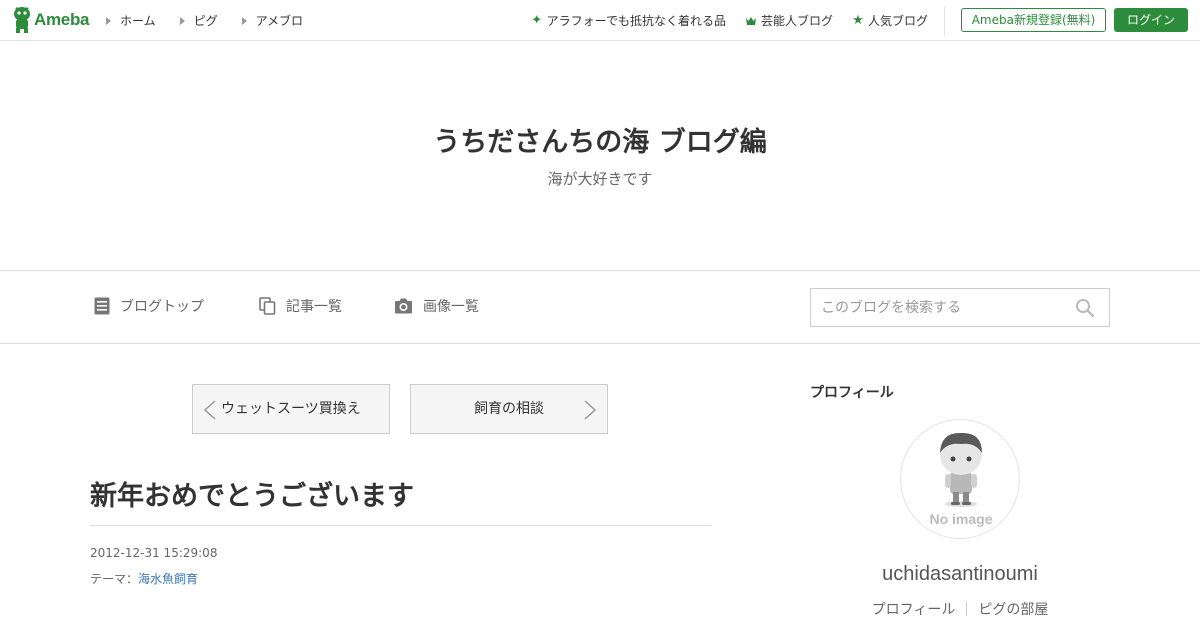 The width and height of the screenshot is (1200, 630). Describe the element at coordinates (400, 525) in the screenshot. I see `entry-divider` at that location.